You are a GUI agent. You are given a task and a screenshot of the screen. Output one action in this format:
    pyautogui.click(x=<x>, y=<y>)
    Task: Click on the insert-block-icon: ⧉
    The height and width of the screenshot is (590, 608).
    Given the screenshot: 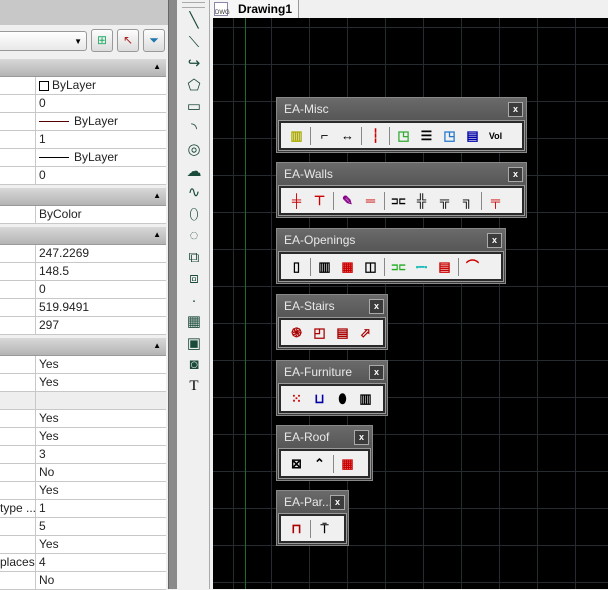 What is the action you would take?
    pyautogui.click(x=194, y=258)
    